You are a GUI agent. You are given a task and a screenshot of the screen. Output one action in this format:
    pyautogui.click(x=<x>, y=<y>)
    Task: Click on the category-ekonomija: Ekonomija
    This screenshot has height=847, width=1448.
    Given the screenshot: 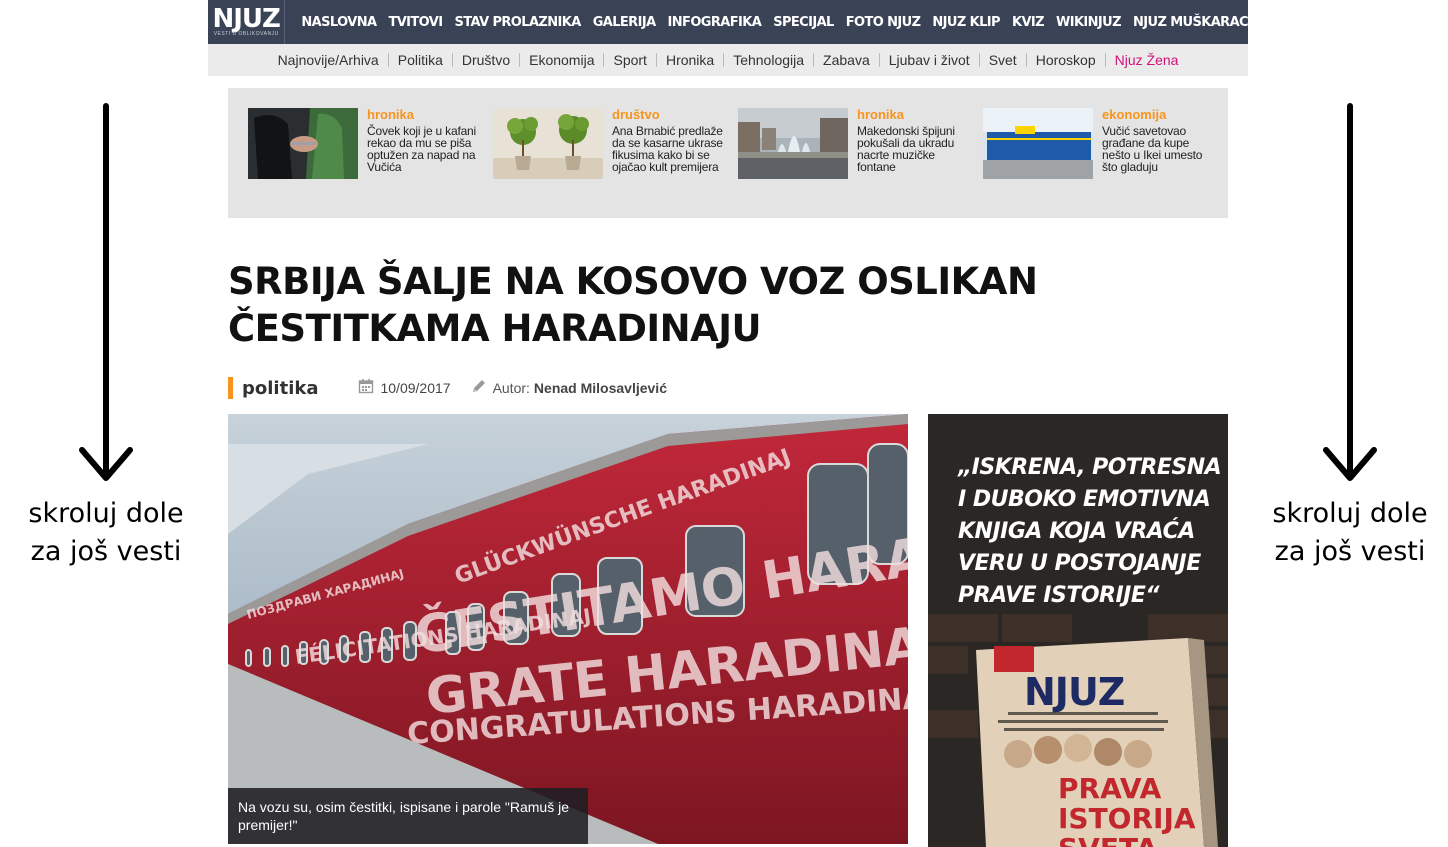 What is the action you would take?
    pyautogui.click(x=561, y=60)
    